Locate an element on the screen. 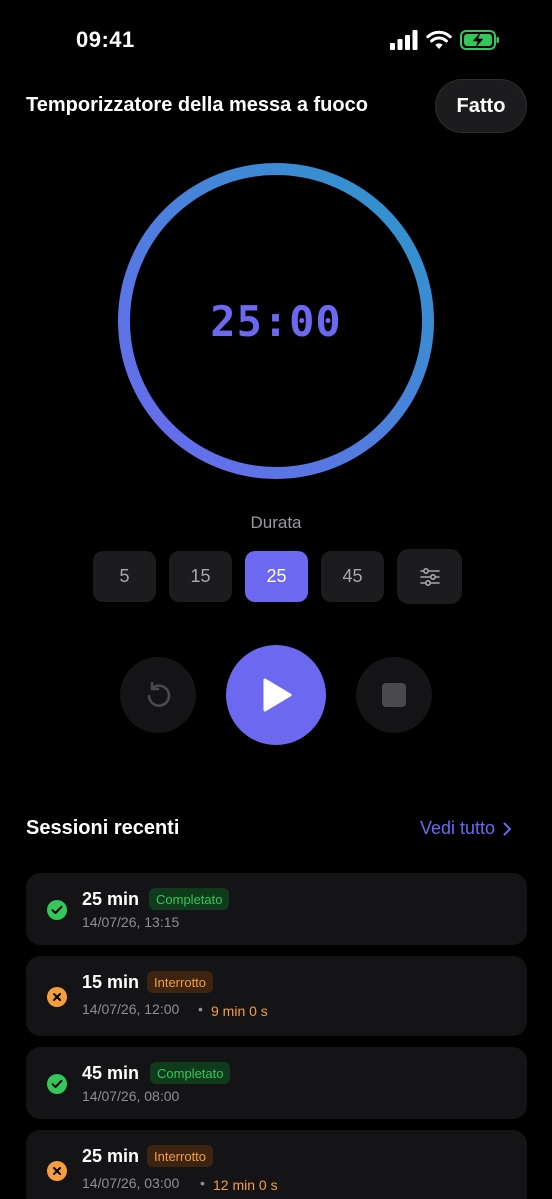 The height and width of the screenshot is (1199, 552). status-bar: 09:41 is located at coordinates (276, 40).